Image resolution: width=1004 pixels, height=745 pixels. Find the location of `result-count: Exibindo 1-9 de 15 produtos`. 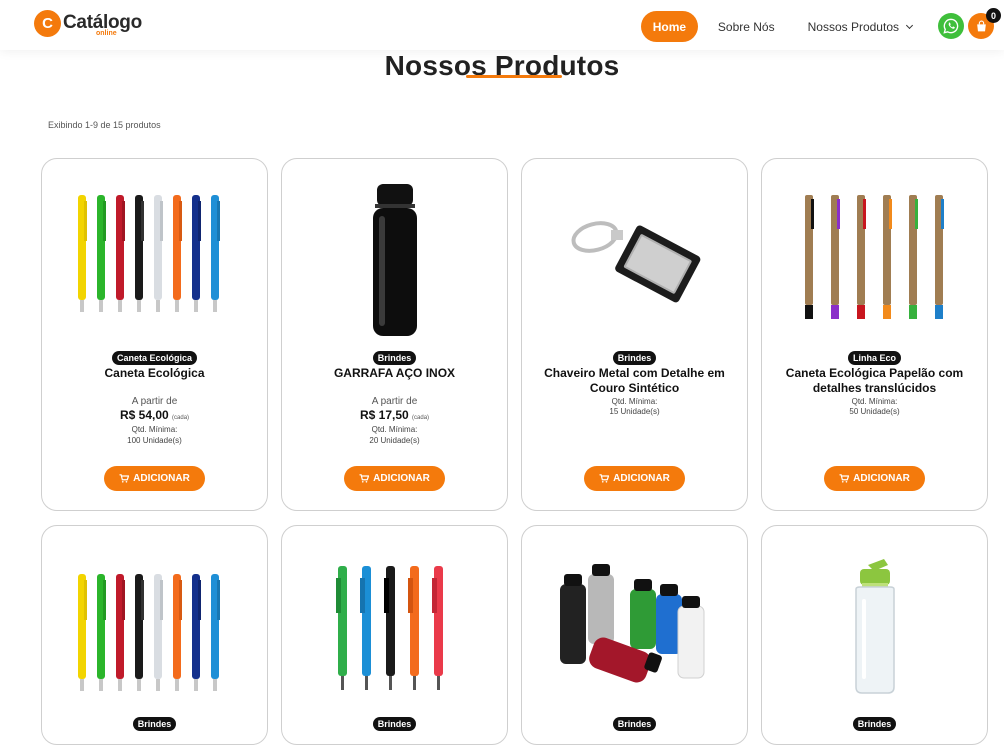

result-count: Exibindo 1-9 de 15 produtos is located at coordinates (104, 125).